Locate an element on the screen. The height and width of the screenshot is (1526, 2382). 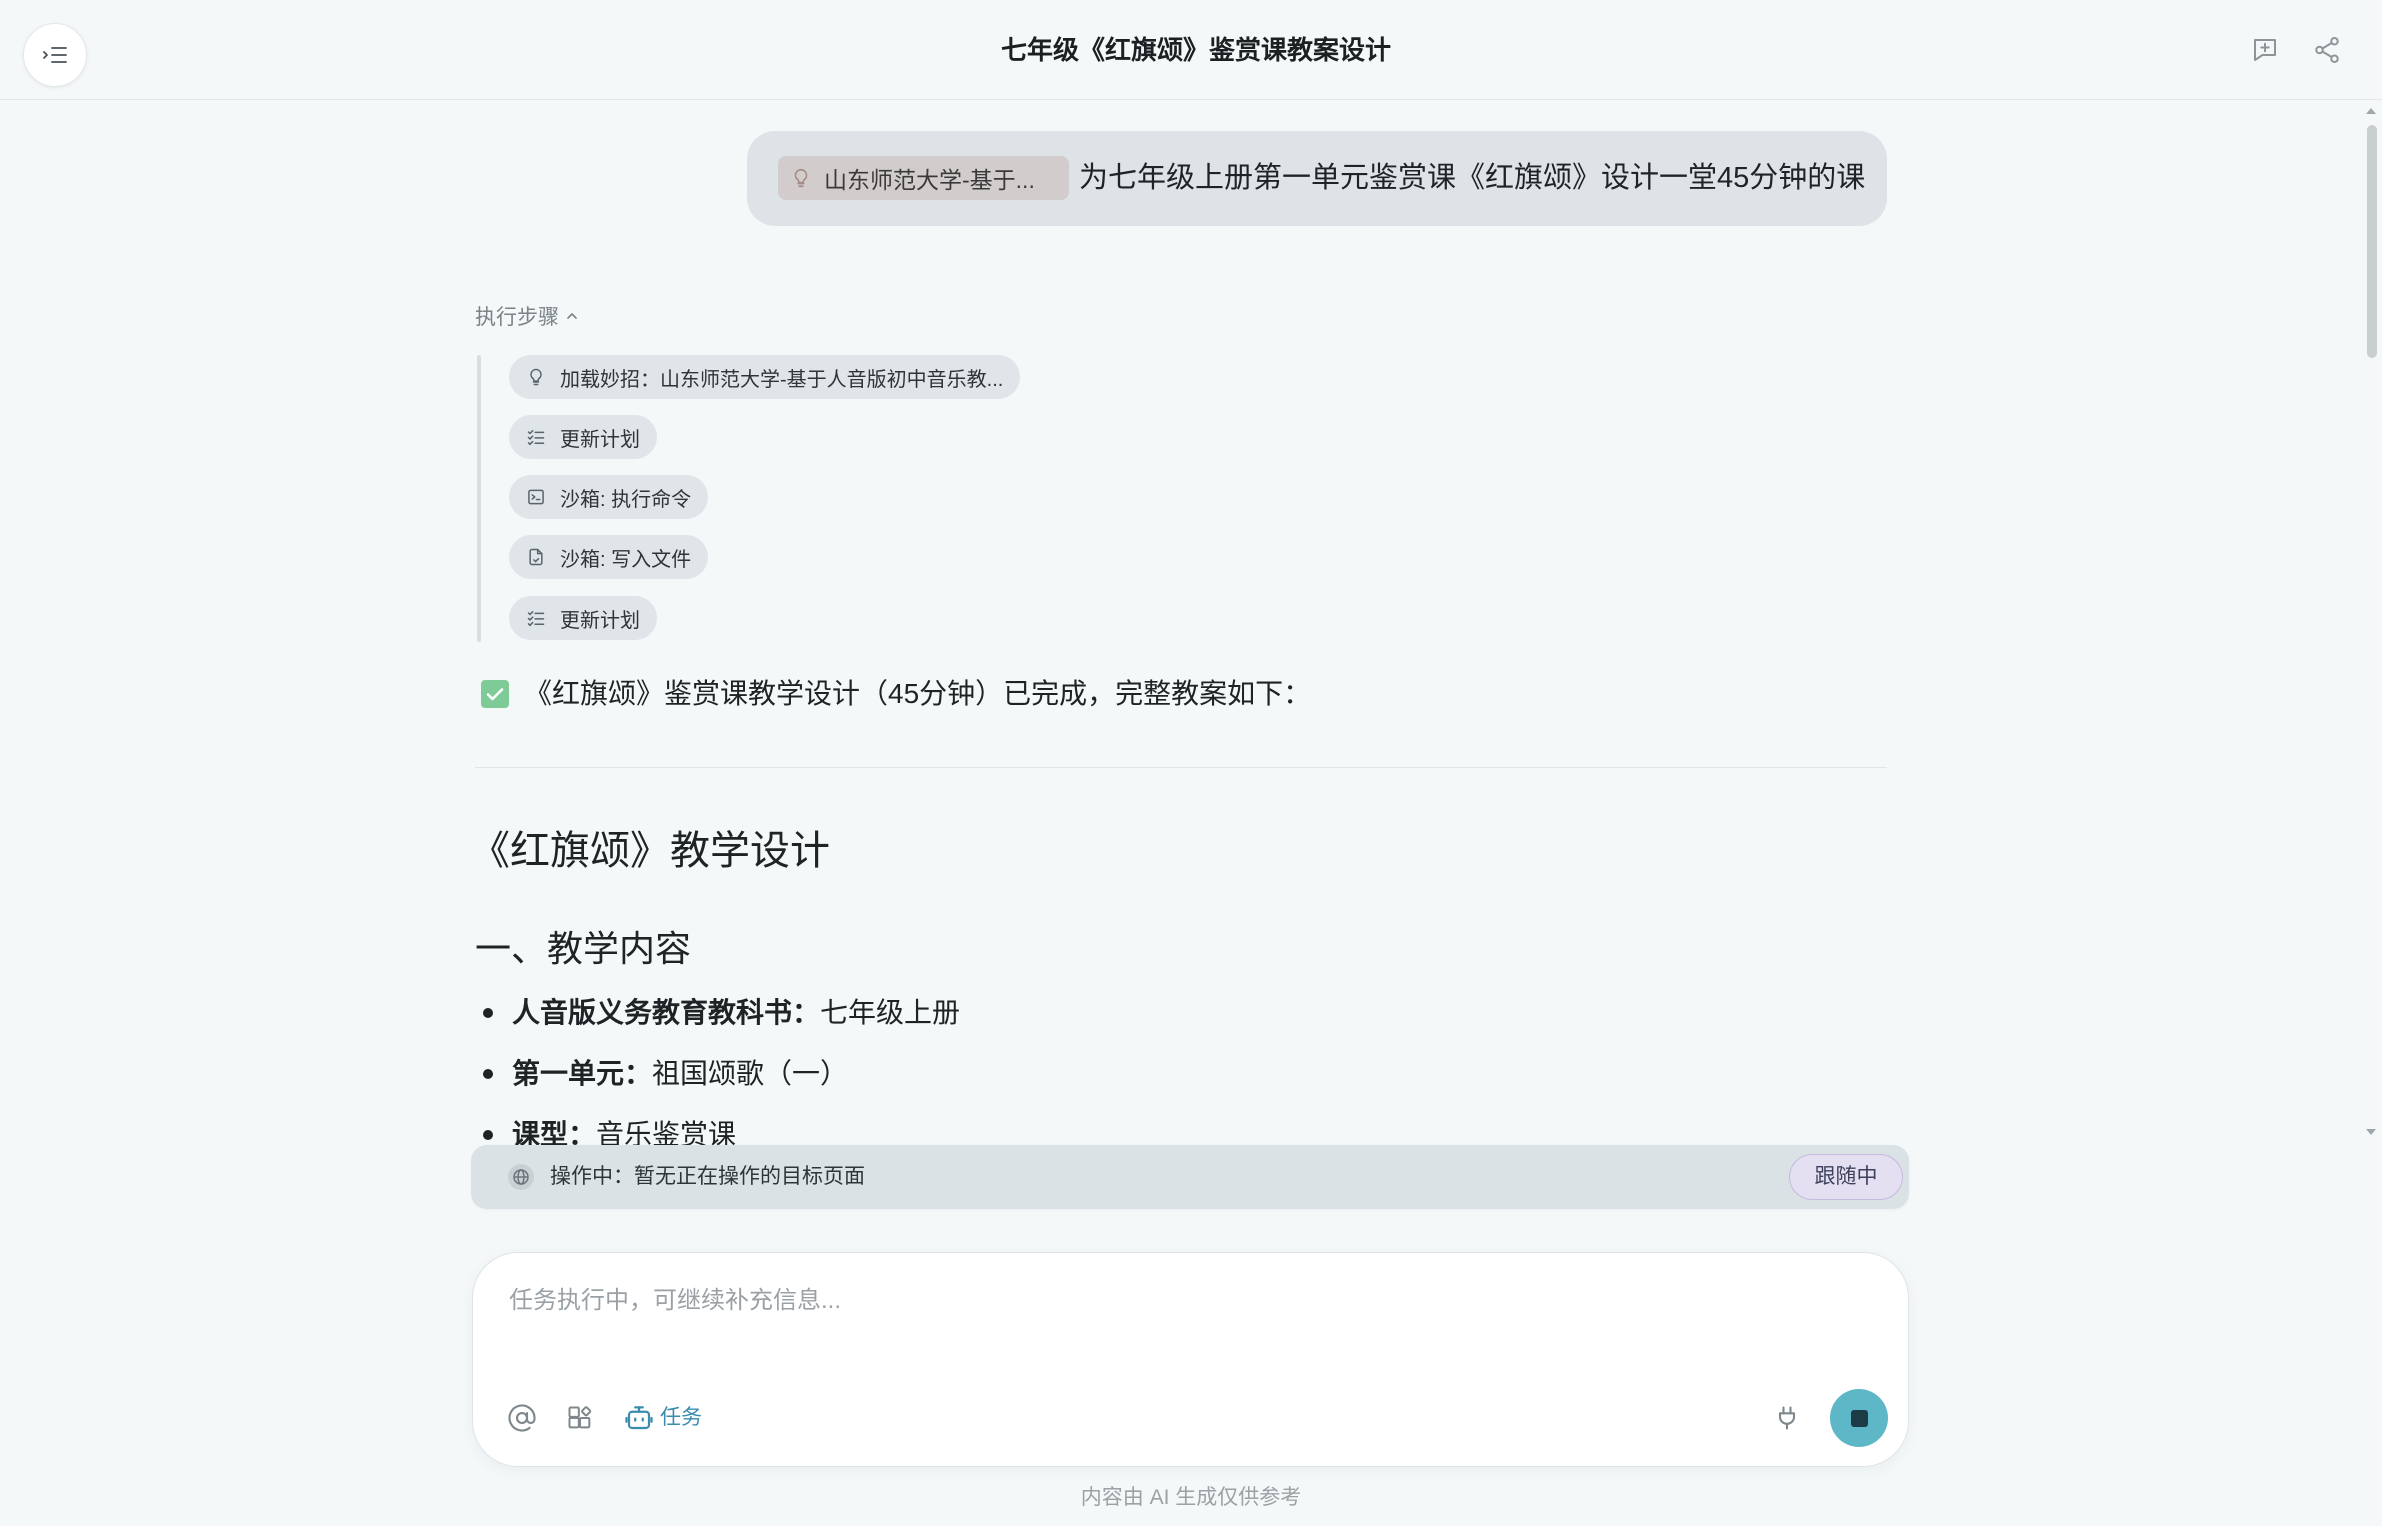
task-mode-button: 任务 is located at coordinates (663, 1418).